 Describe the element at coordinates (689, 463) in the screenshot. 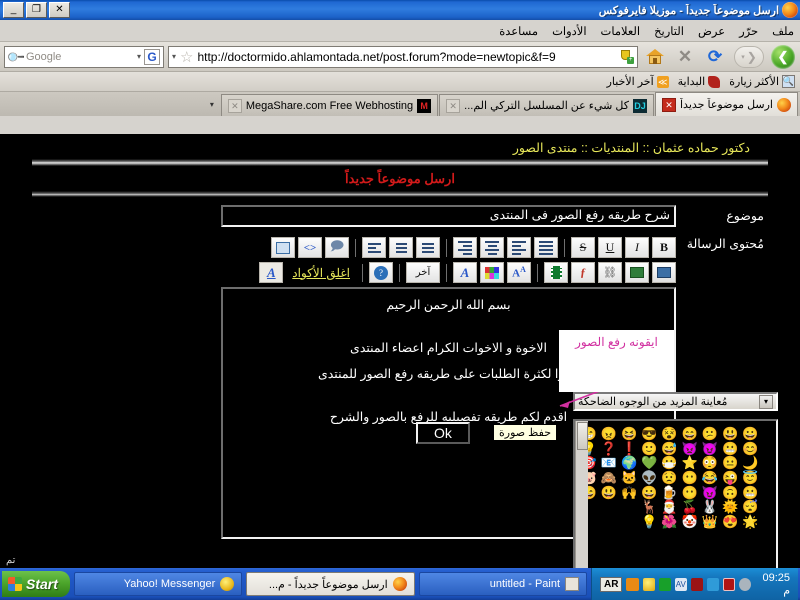

I see `smiley-item: ⭐` at that location.